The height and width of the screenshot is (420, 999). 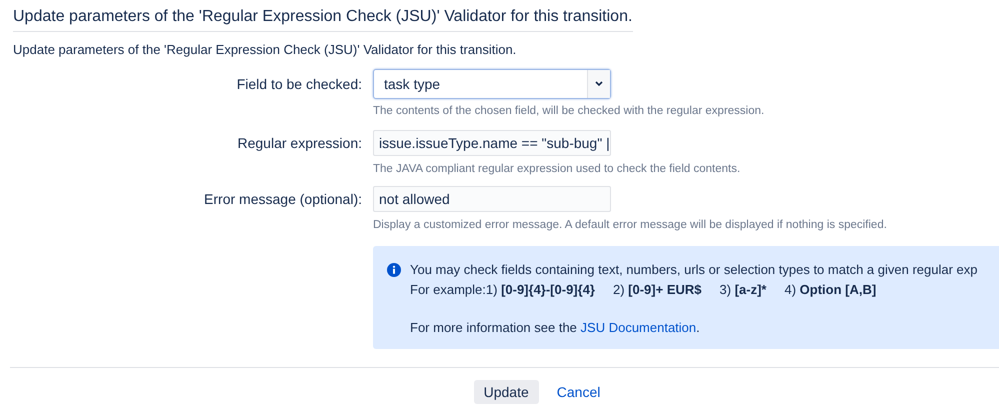 What do you see at coordinates (299, 143) in the screenshot?
I see `field-label: Regular expression:` at bounding box center [299, 143].